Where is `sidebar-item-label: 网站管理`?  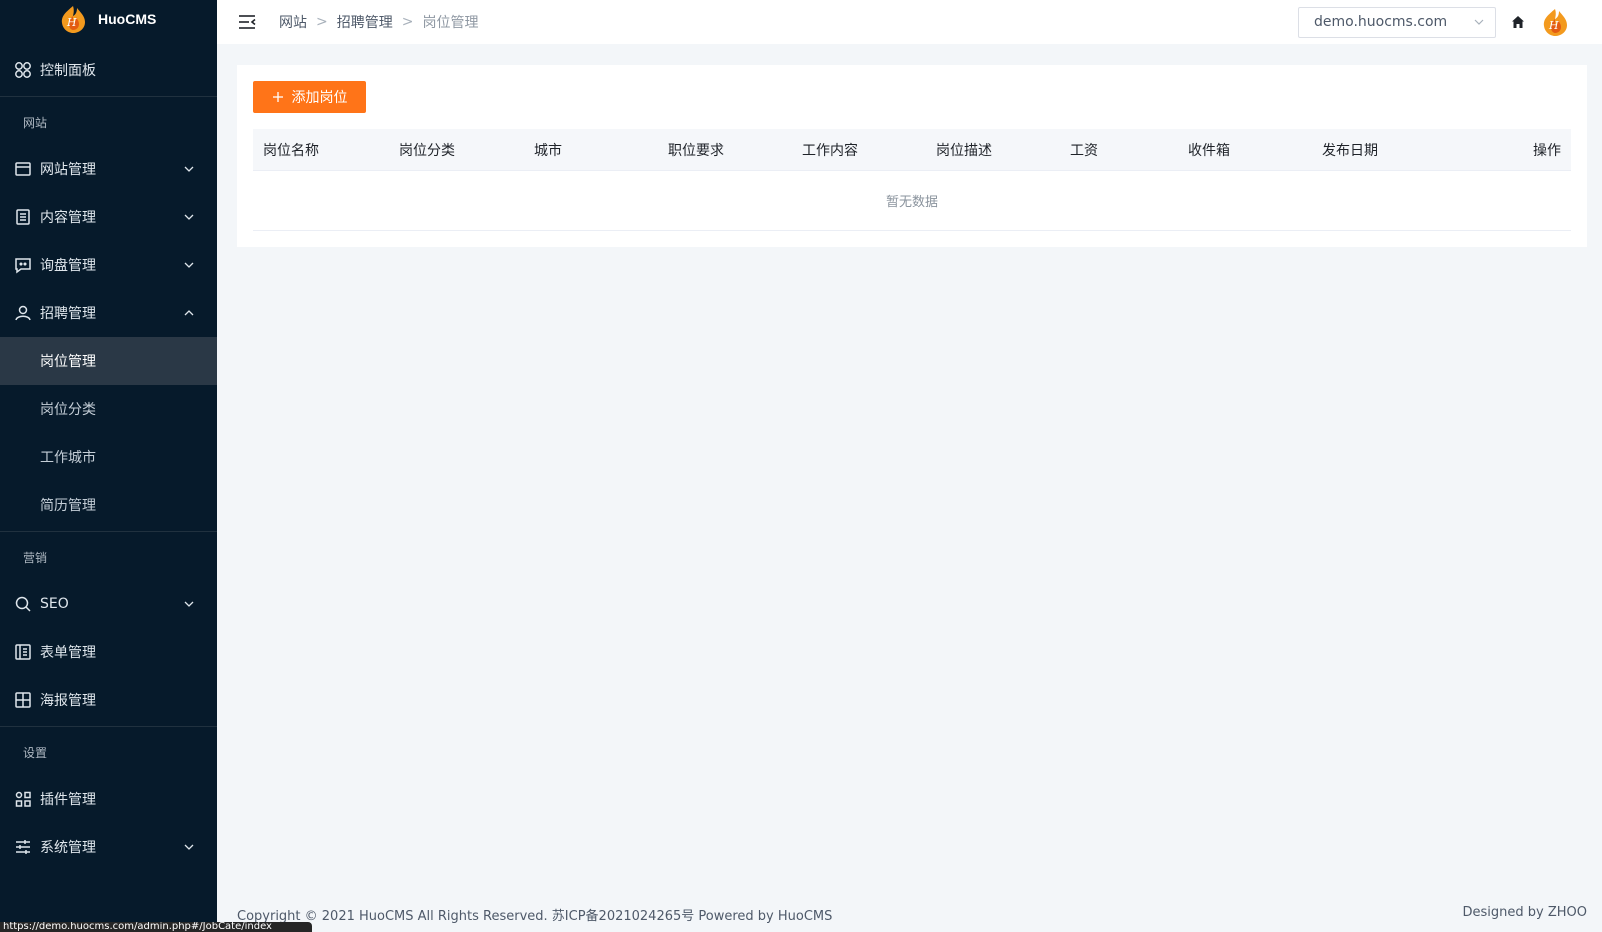 sidebar-item-label: 网站管理 is located at coordinates (68, 170).